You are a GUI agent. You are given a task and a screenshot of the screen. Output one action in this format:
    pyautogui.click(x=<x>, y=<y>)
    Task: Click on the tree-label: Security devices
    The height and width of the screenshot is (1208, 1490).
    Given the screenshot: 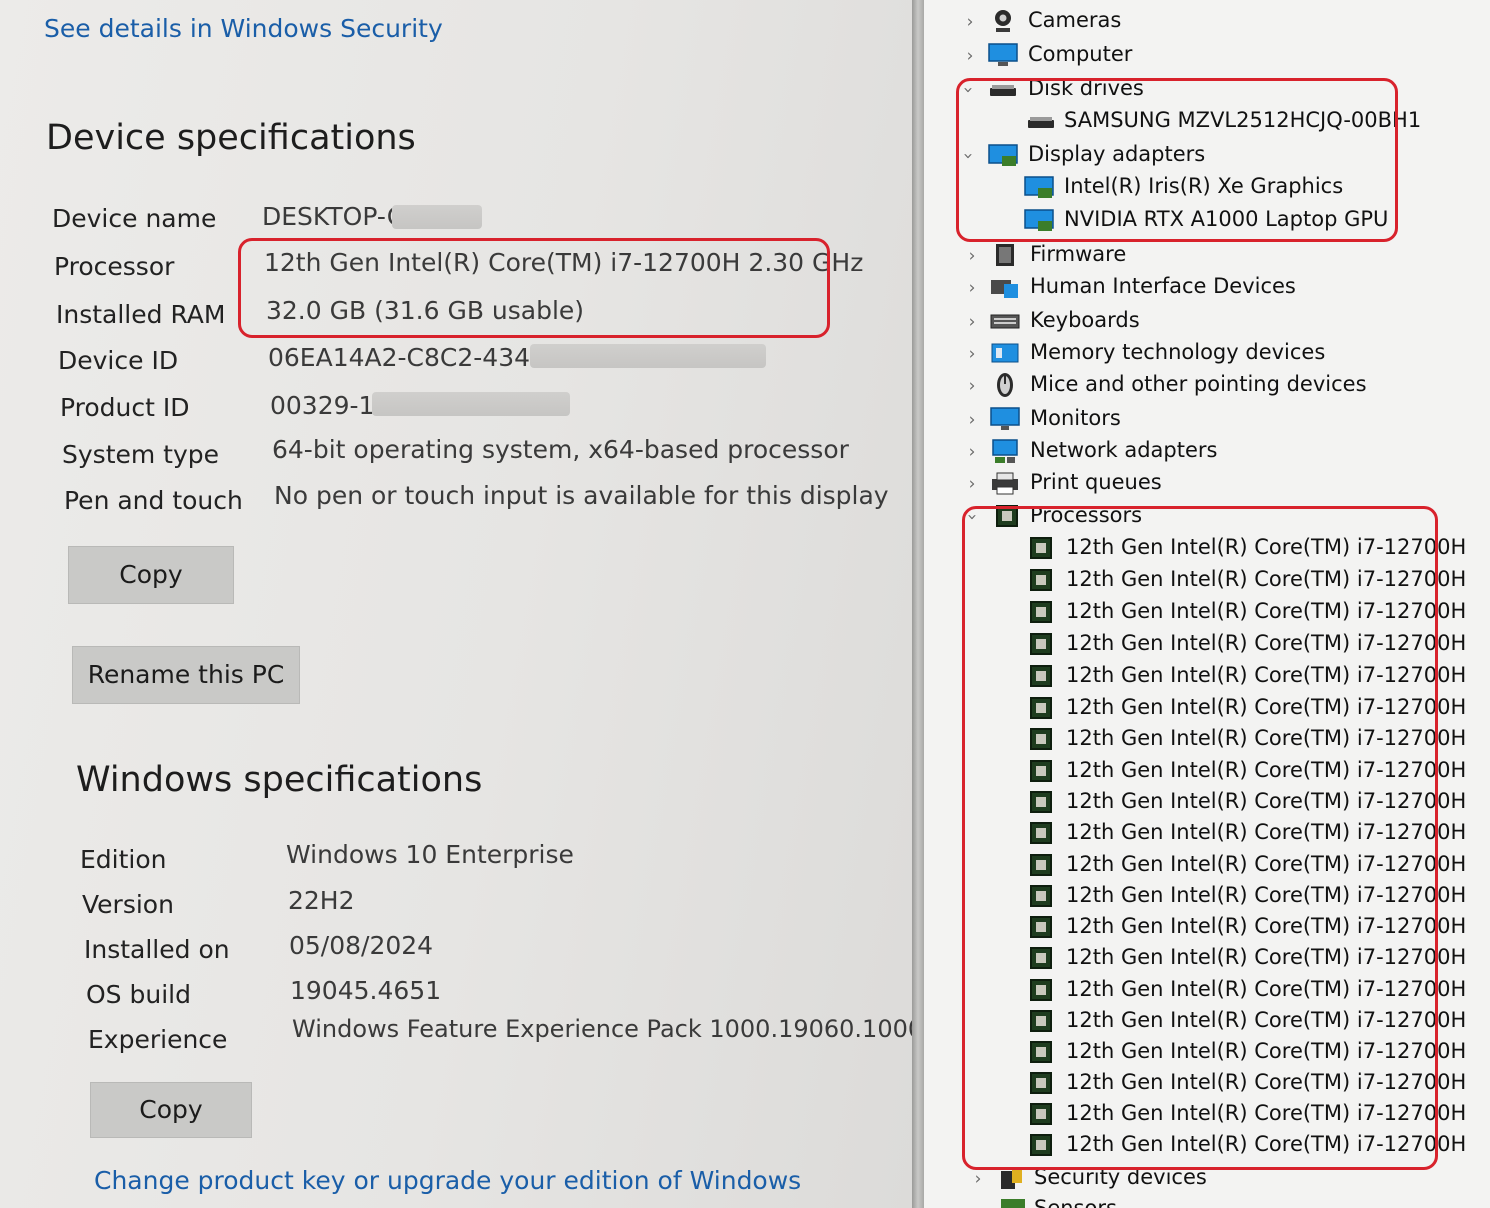 What is the action you would take?
    pyautogui.click(x=1120, y=1177)
    